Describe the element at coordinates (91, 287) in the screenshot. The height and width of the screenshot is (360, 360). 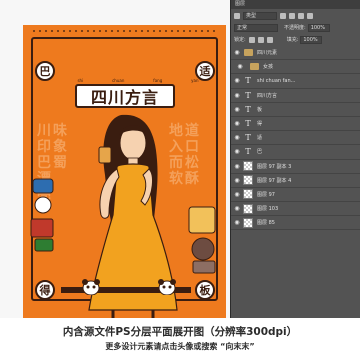
I see `panda-left-icon` at that location.